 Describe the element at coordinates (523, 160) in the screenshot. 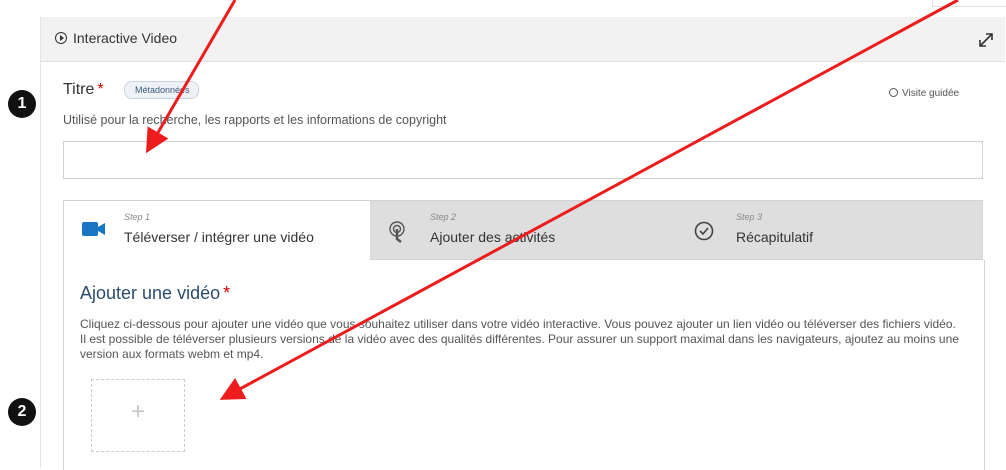

I see `title-input` at that location.